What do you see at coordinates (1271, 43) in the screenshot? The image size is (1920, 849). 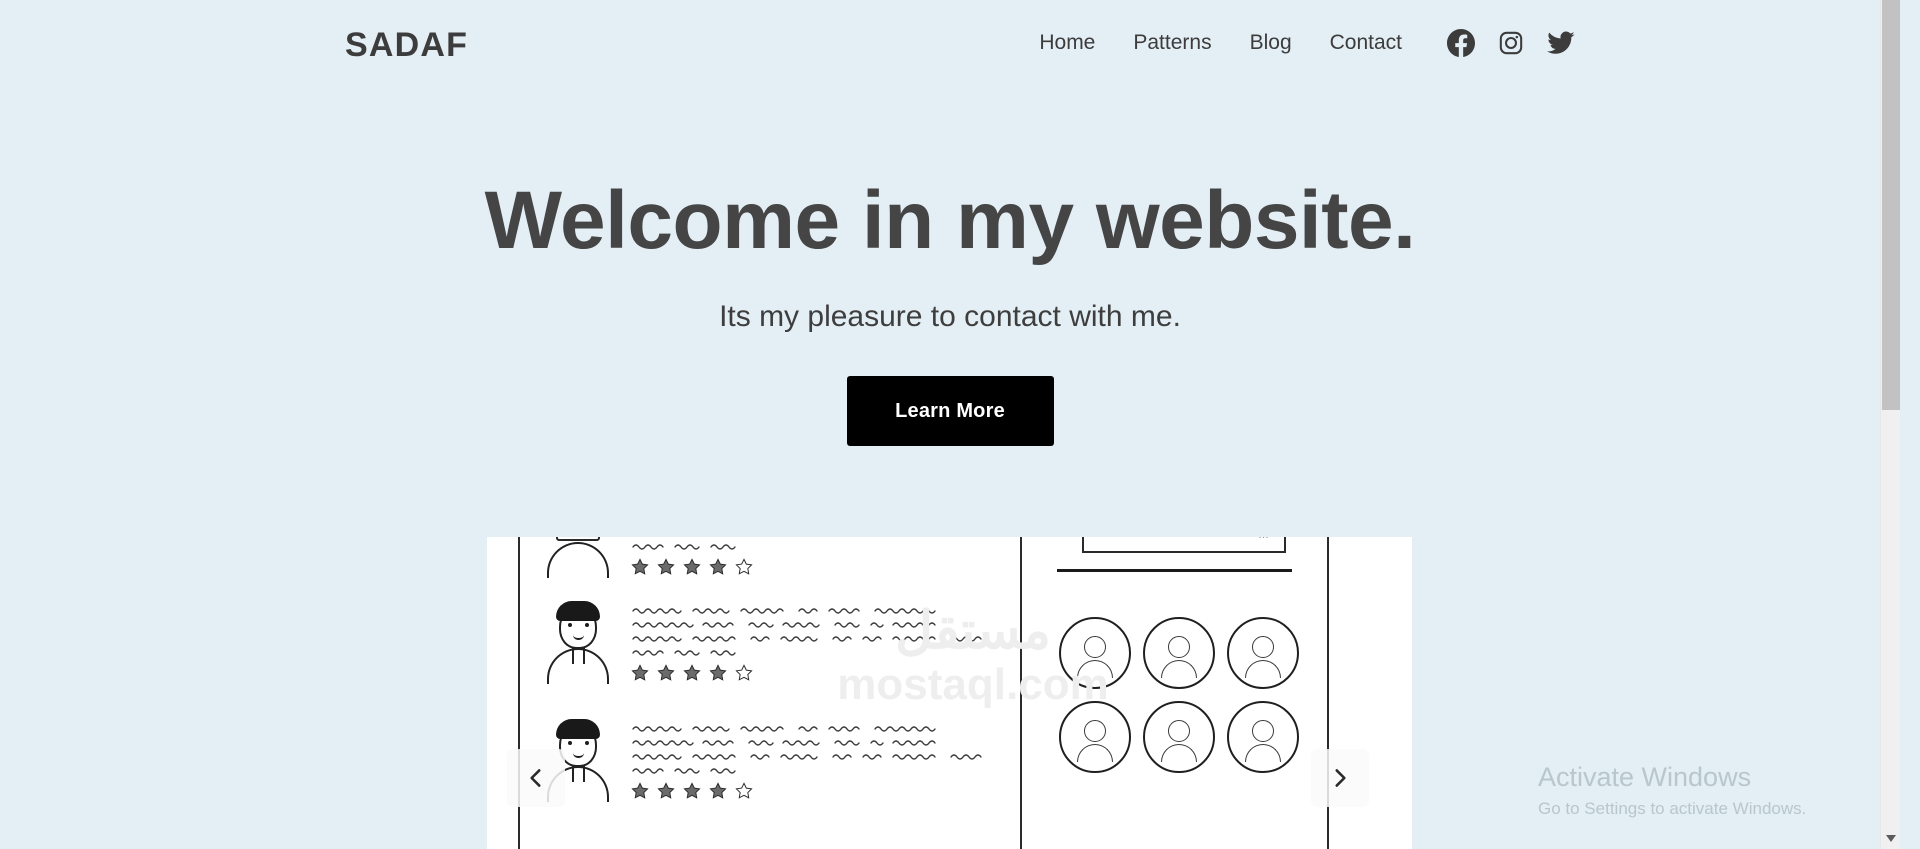 I see `nav-link-blog: Blog` at bounding box center [1271, 43].